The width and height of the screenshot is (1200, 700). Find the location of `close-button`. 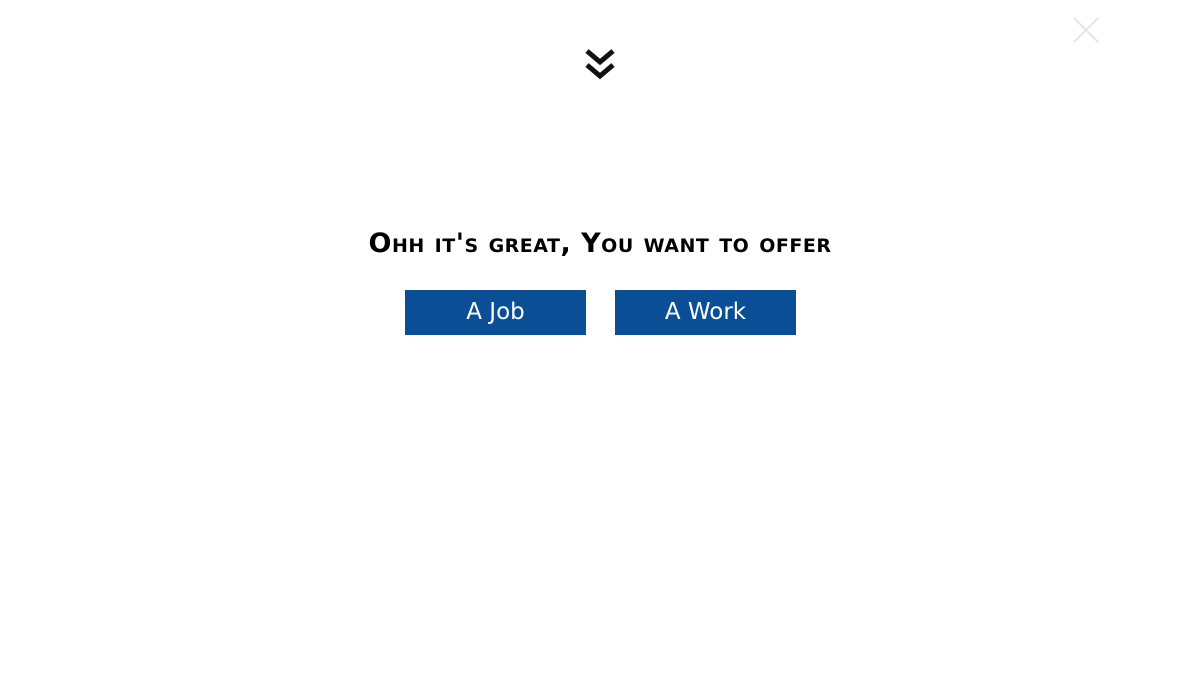

close-button is located at coordinates (1086, 30).